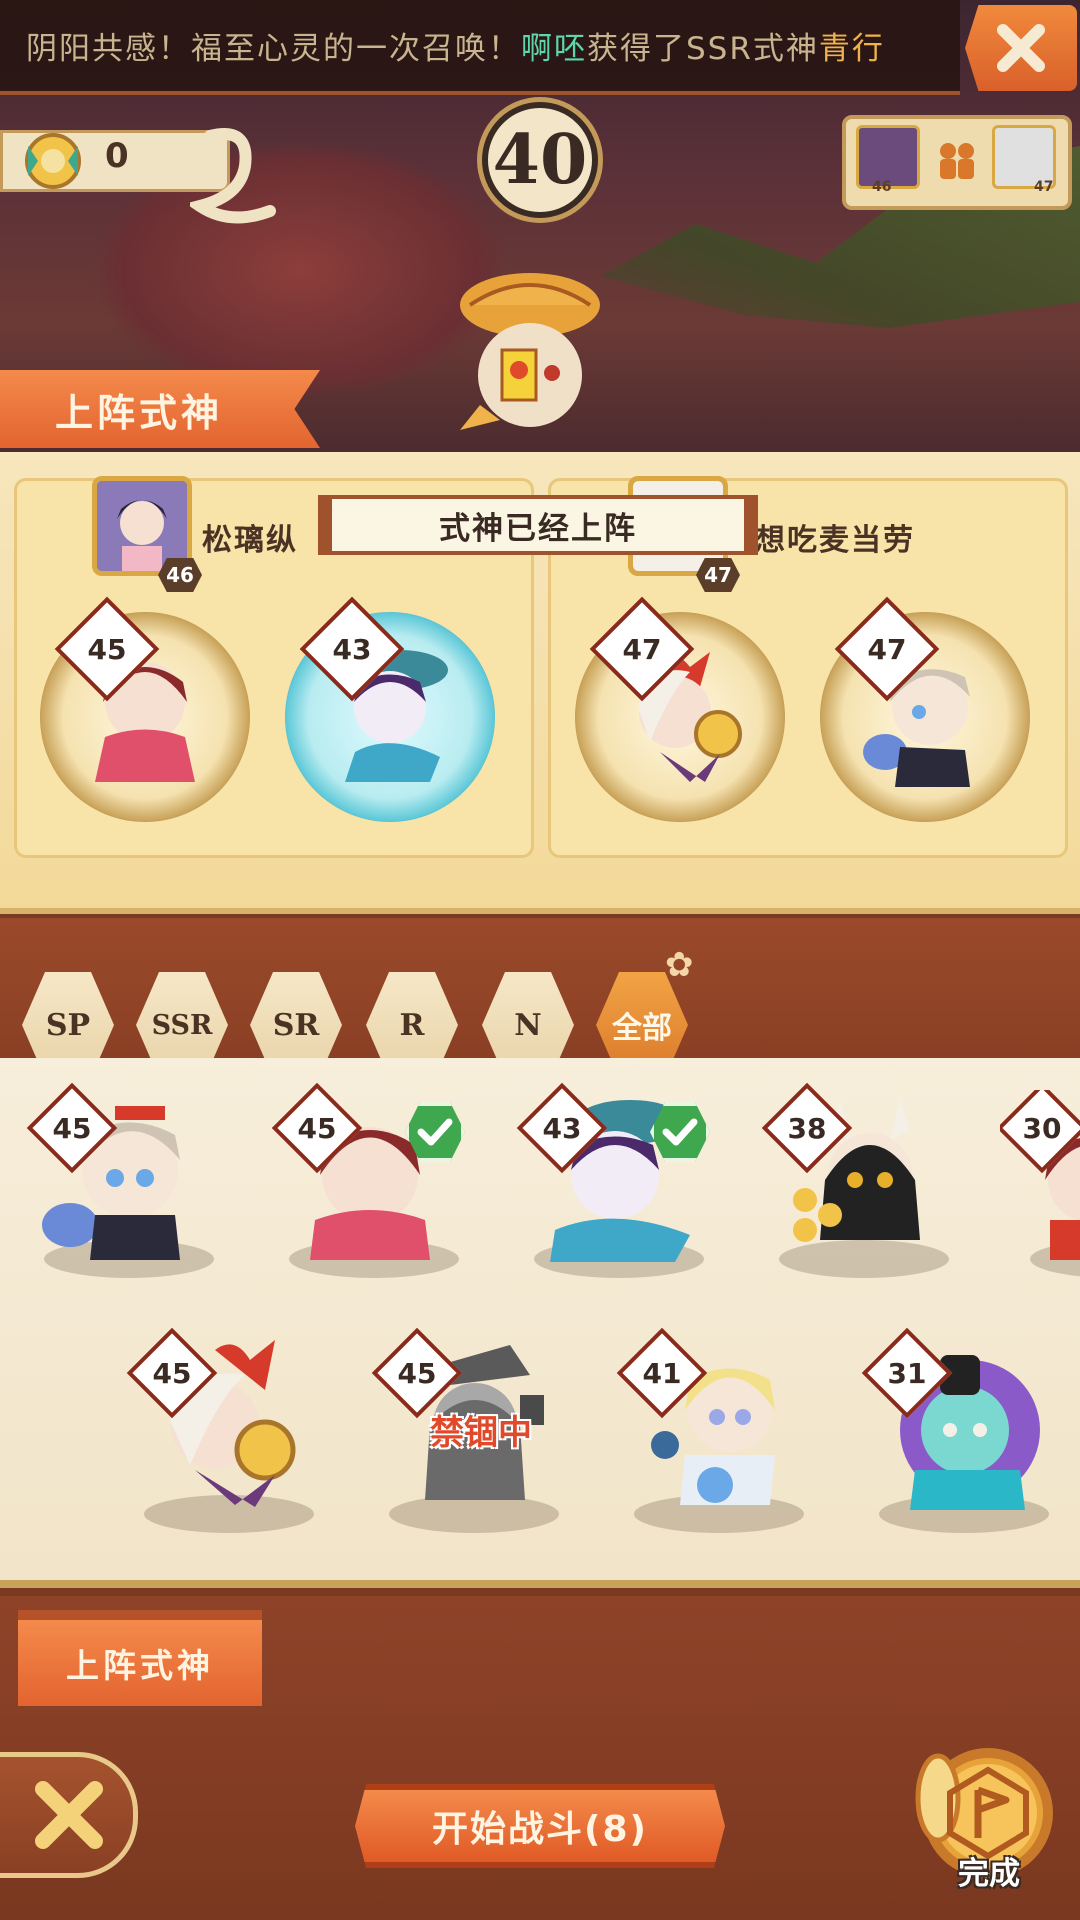  What do you see at coordinates (180, 575) in the screenshot?
I see `player-level-badge: 46` at bounding box center [180, 575].